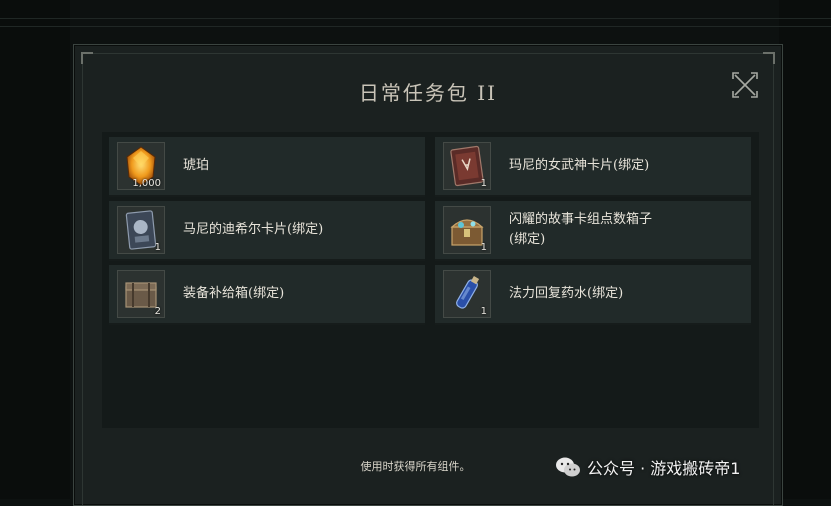 This screenshot has width=831, height=506. What do you see at coordinates (146, 183) in the screenshot?
I see `item-quantity: 1,000` at bounding box center [146, 183].